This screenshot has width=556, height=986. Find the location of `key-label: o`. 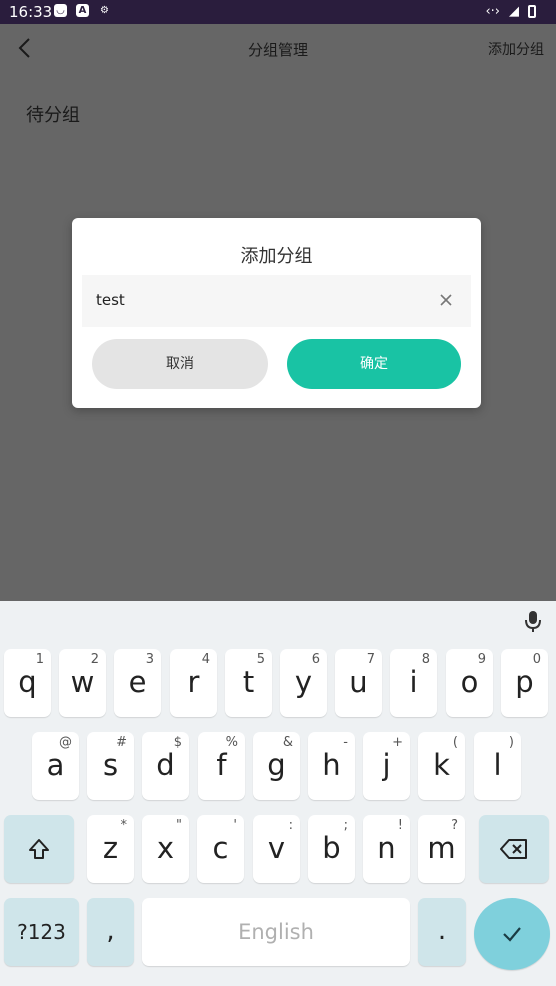

key-label: o is located at coordinates (469, 682).